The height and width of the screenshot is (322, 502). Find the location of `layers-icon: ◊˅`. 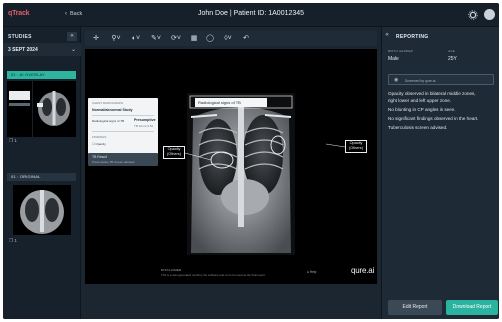

layers-icon: ◊˅ is located at coordinates (228, 38).